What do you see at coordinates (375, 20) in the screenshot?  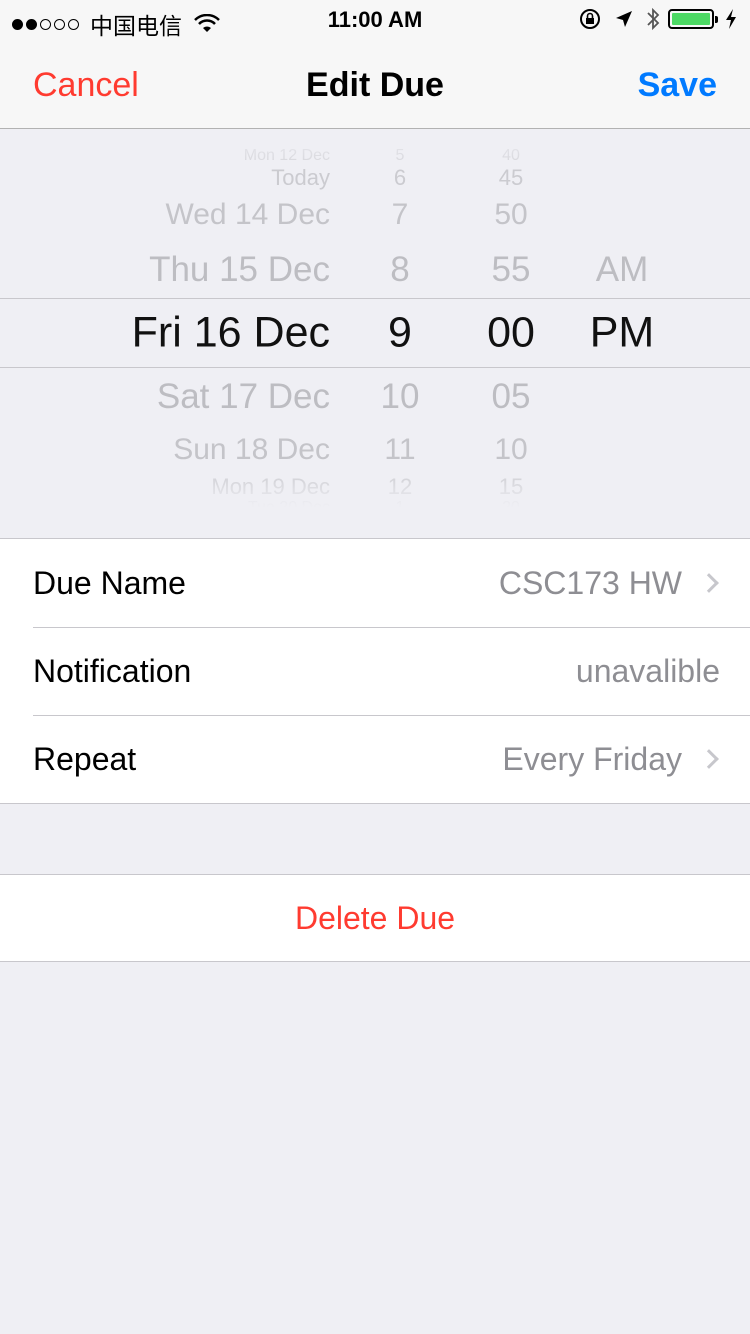 I see `status-bar: 中国电信 11:00 AM` at bounding box center [375, 20].